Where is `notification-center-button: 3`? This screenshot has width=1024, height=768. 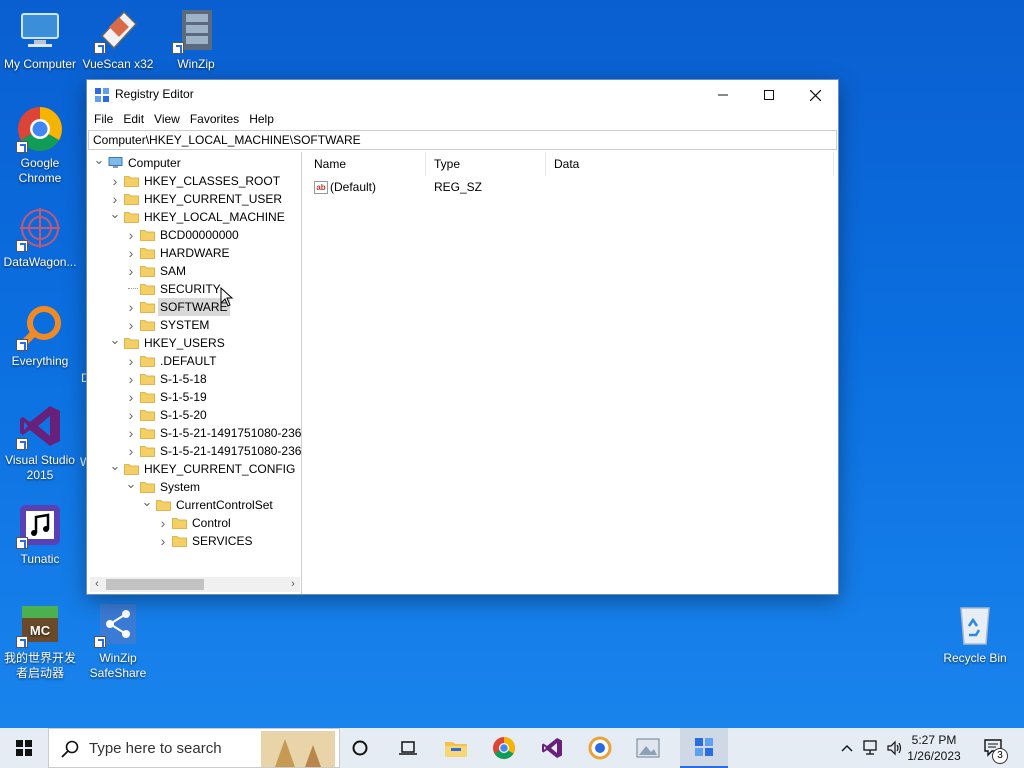
notification-center-button: 3 is located at coordinates (994, 748).